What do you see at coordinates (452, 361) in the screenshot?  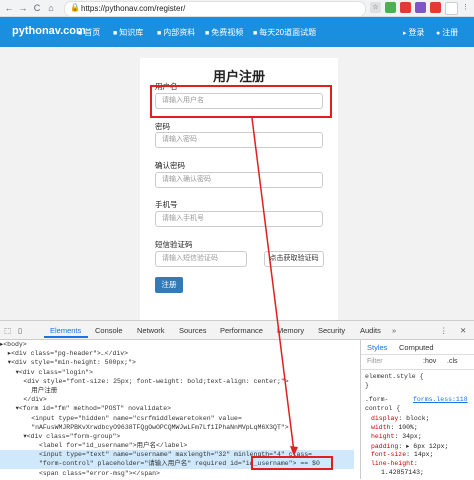 I see `cls-toggle: .cls` at bounding box center [452, 361].